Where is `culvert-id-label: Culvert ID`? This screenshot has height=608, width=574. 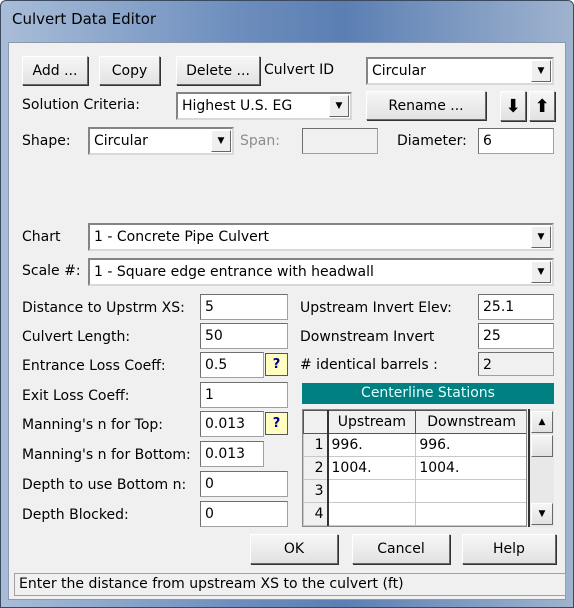
culvert-id-label: Culvert ID is located at coordinates (299, 70).